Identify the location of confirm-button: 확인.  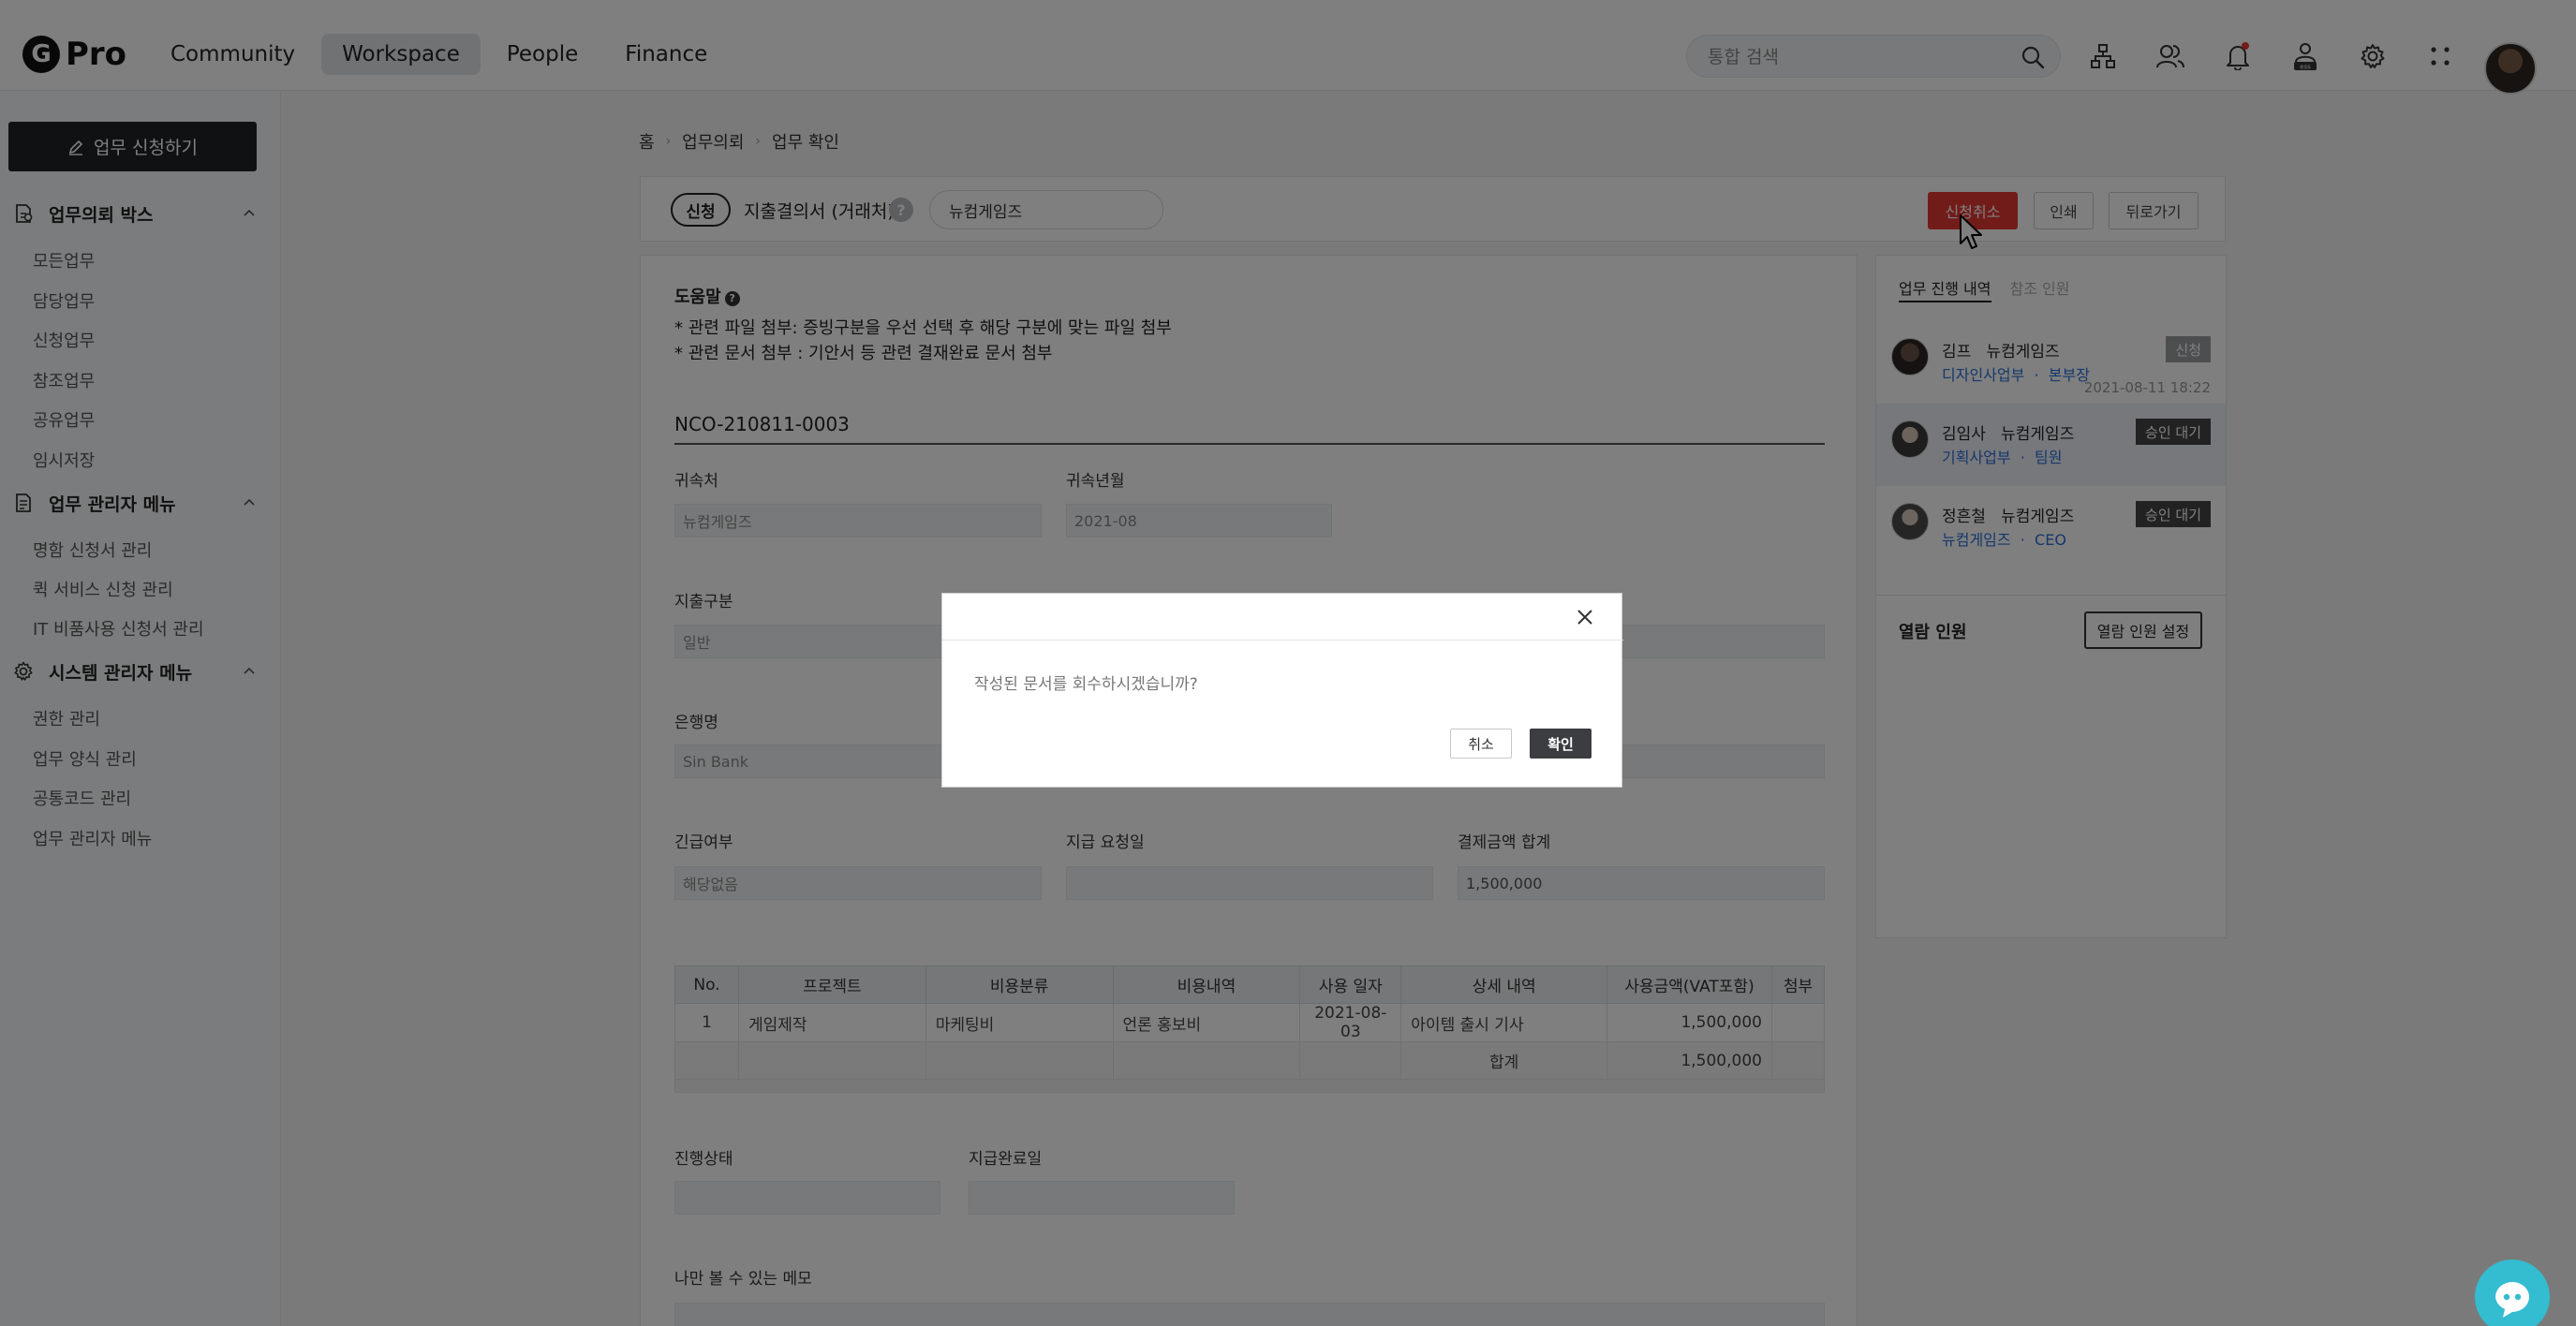
(1560, 744).